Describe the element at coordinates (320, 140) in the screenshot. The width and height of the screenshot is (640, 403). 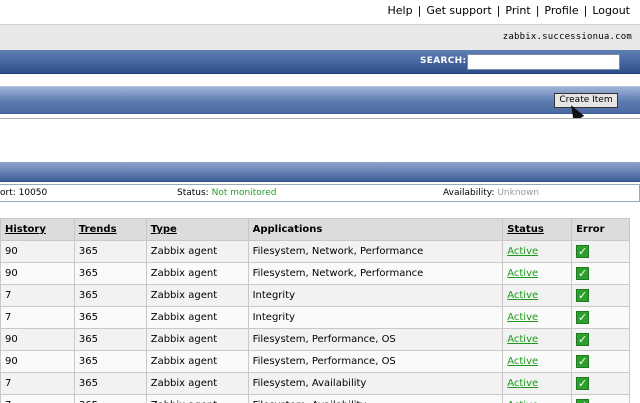
I see `filter-panel` at that location.